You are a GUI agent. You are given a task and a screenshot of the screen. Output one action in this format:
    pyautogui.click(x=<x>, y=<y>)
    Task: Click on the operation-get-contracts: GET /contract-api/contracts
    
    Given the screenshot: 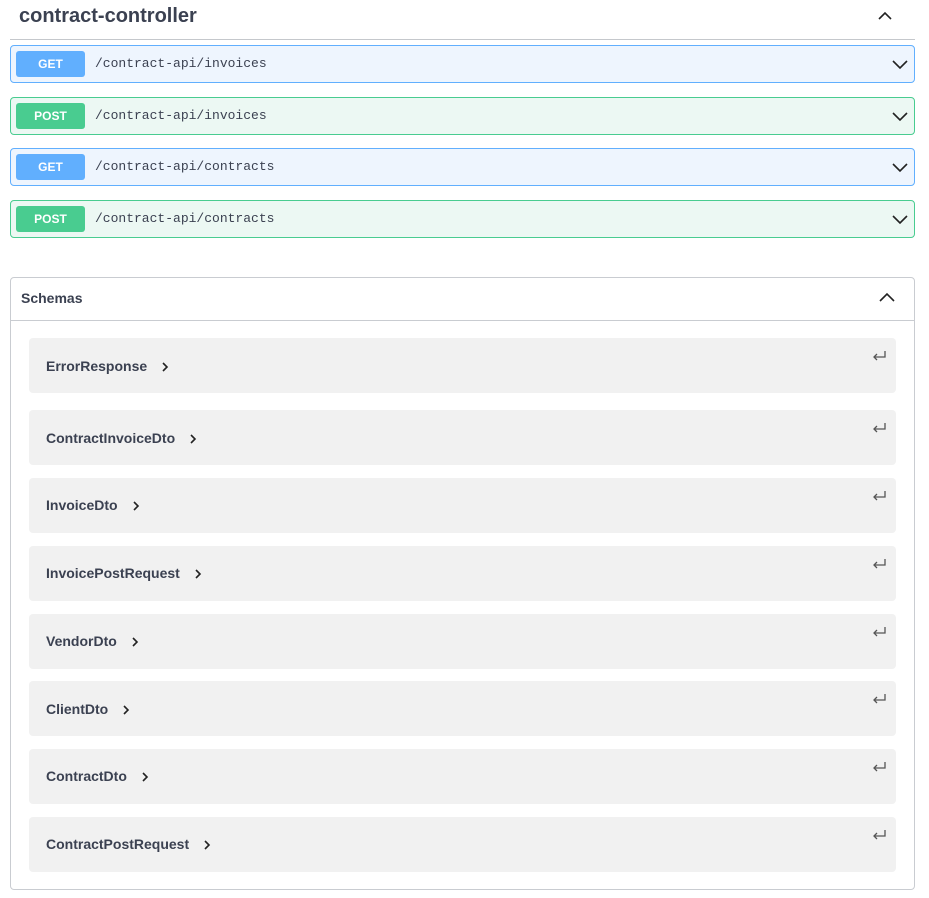 What is the action you would take?
    pyautogui.click(x=462, y=167)
    